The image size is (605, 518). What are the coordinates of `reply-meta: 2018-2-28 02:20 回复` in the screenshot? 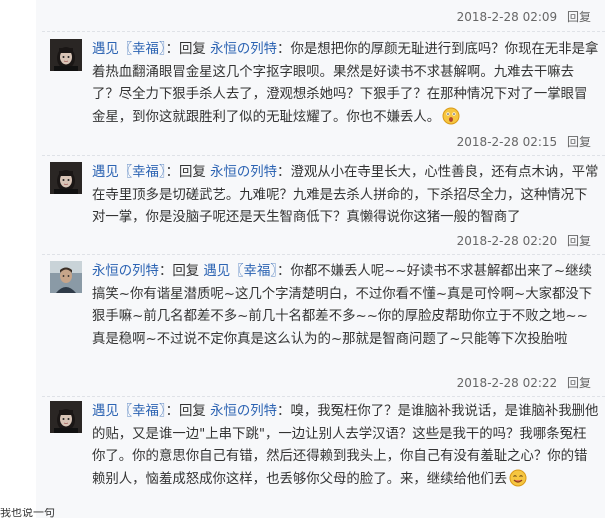 It's located at (524, 240).